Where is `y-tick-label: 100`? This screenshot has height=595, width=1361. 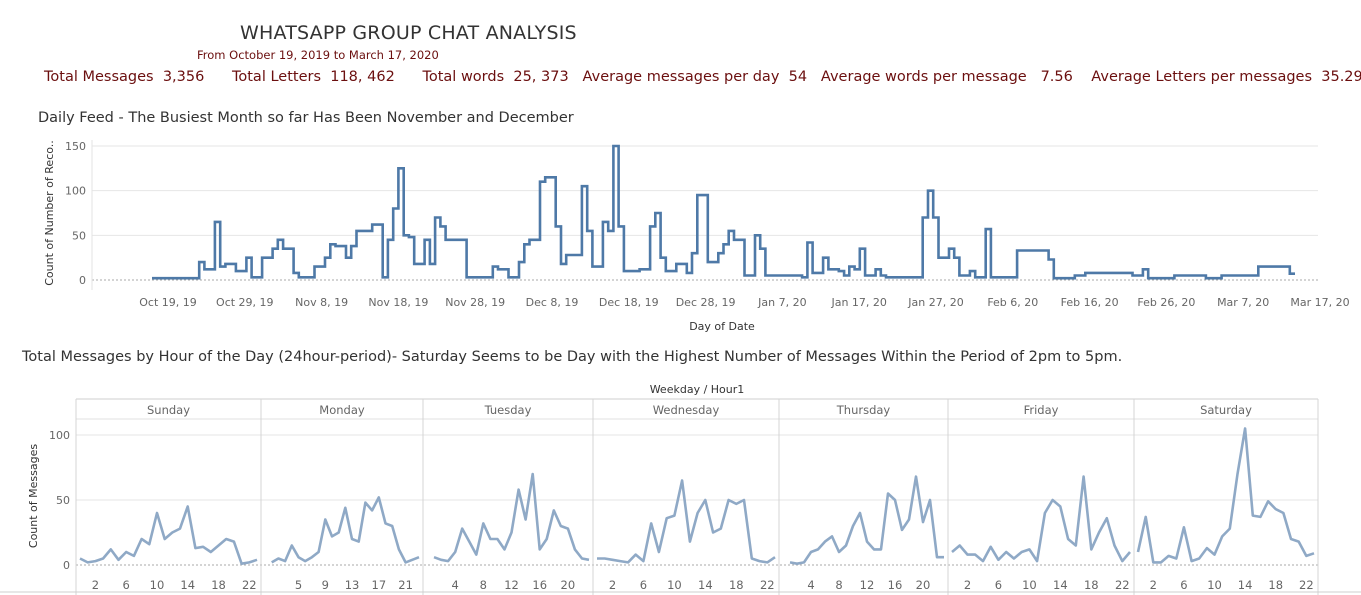
y-tick-label: 100 is located at coordinates (59, 435).